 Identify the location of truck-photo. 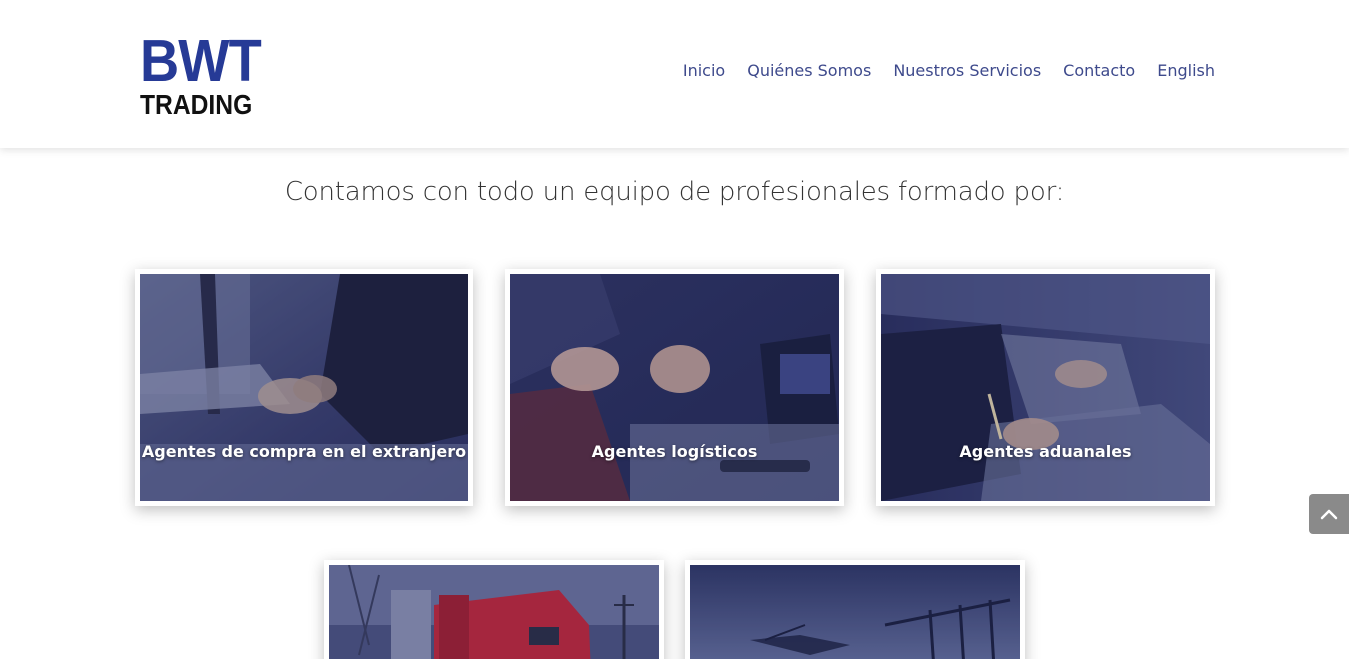
(494, 612).